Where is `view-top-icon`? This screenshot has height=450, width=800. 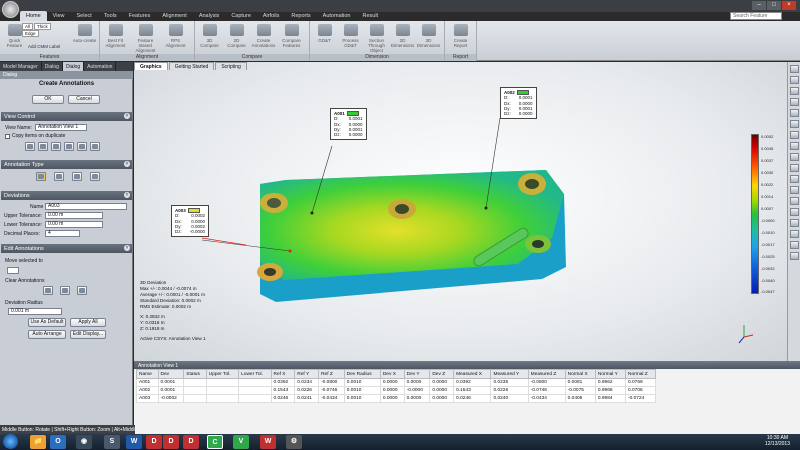 view-top-icon is located at coordinates (794, 113).